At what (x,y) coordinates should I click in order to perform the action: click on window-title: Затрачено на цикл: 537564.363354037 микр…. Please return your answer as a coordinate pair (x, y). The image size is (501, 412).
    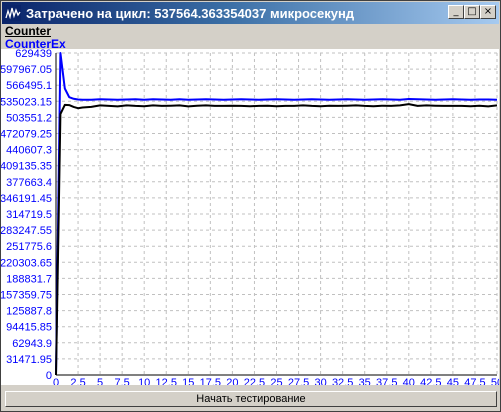
    Looking at the image, I should click on (190, 13).